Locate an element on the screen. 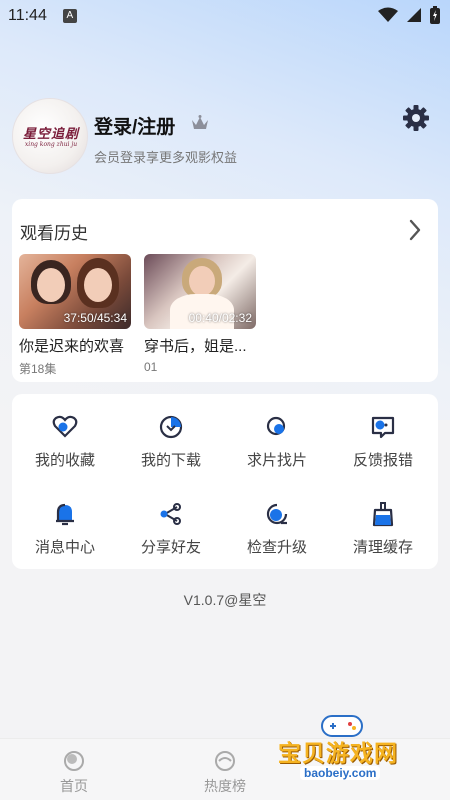 Image resolution: width=450 pixels, height=800 pixels. feature-label: 反馈报错 is located at coordinates (382, 460).